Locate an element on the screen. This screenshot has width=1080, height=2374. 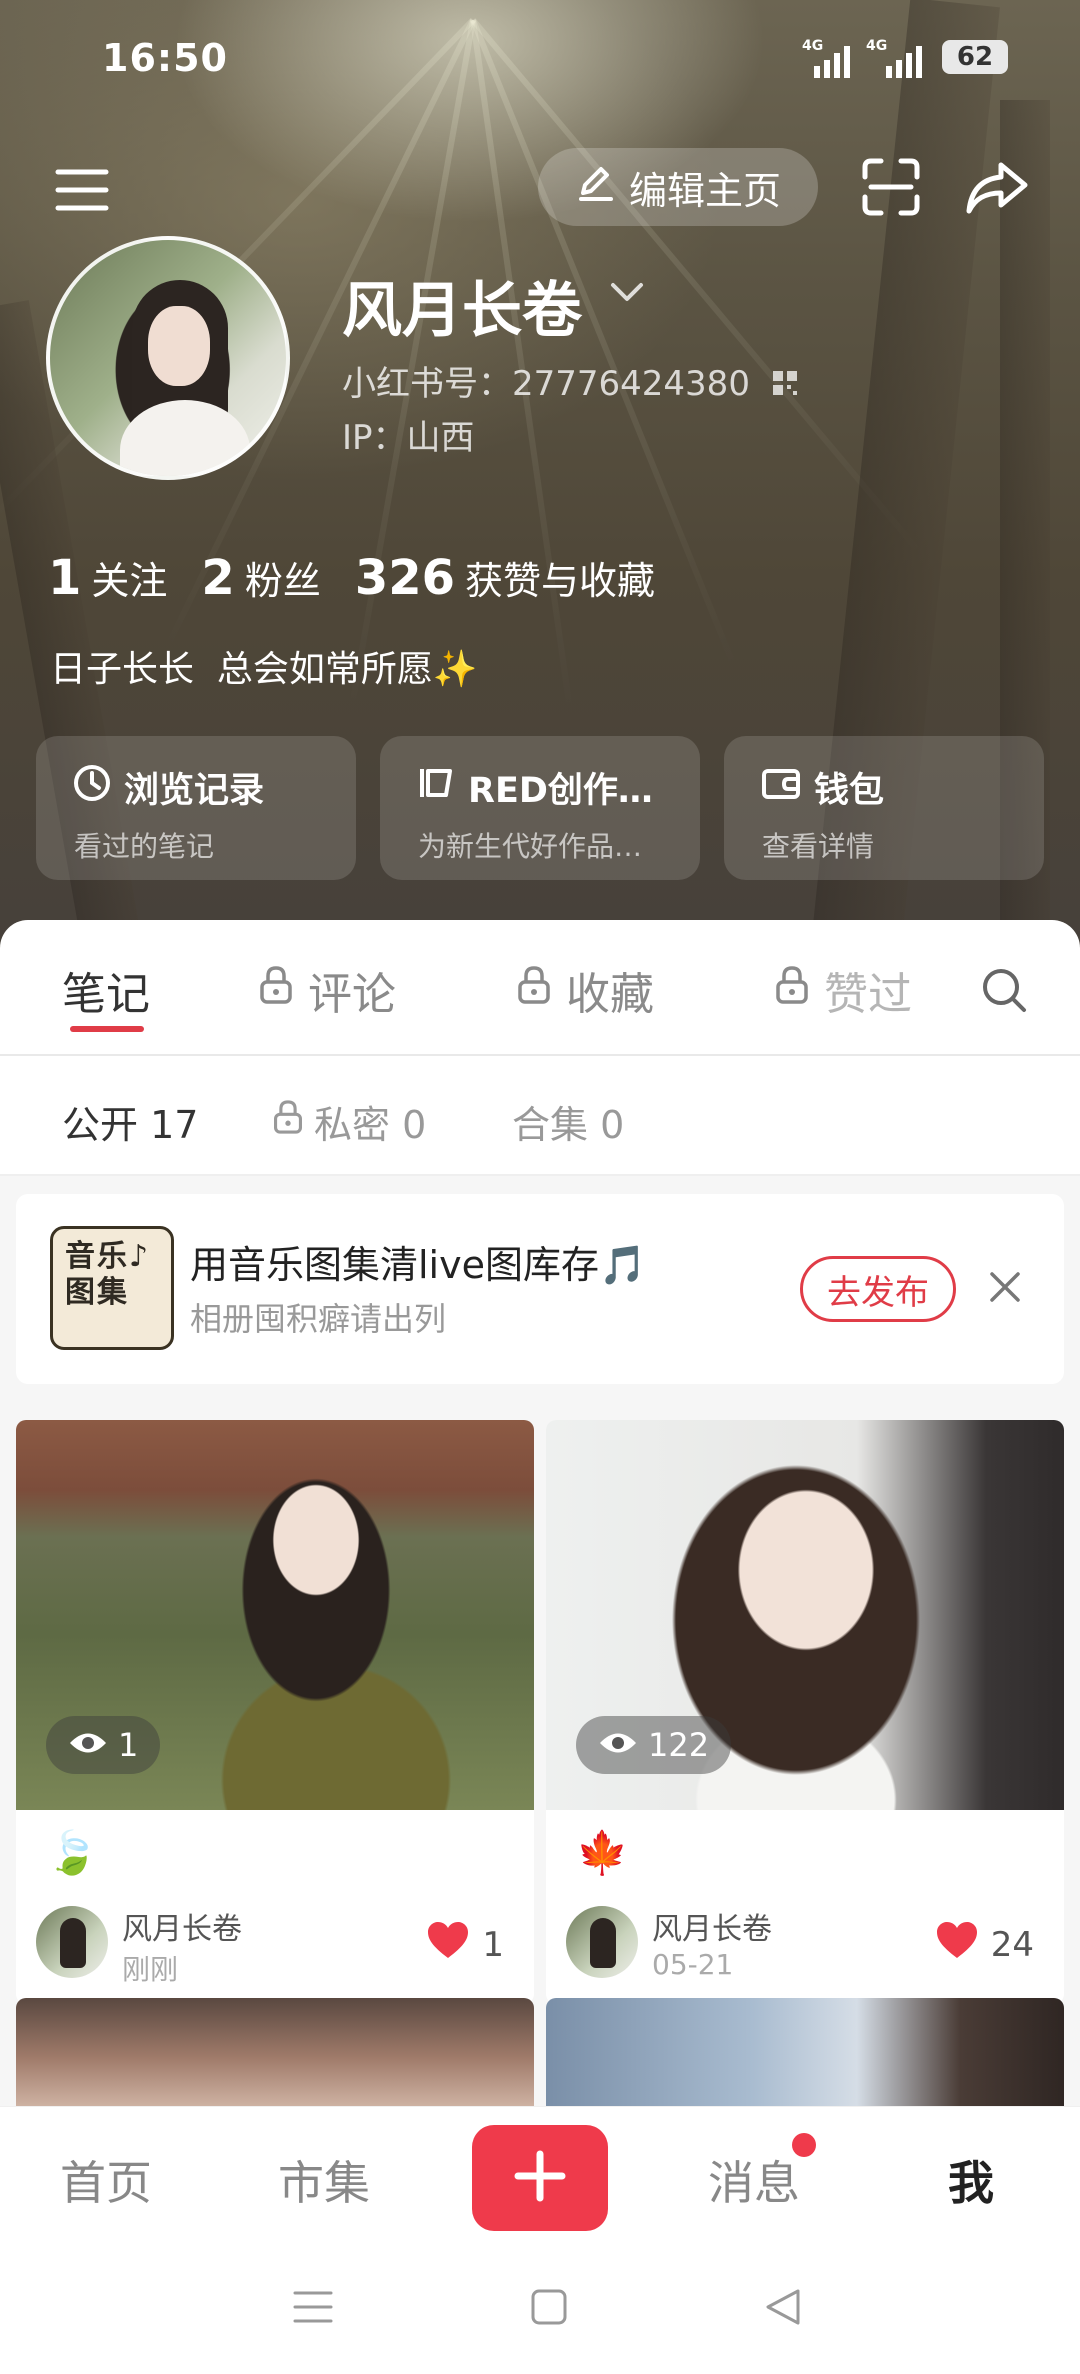
nav-home: 首页 is located at coordinates (106, 2180).